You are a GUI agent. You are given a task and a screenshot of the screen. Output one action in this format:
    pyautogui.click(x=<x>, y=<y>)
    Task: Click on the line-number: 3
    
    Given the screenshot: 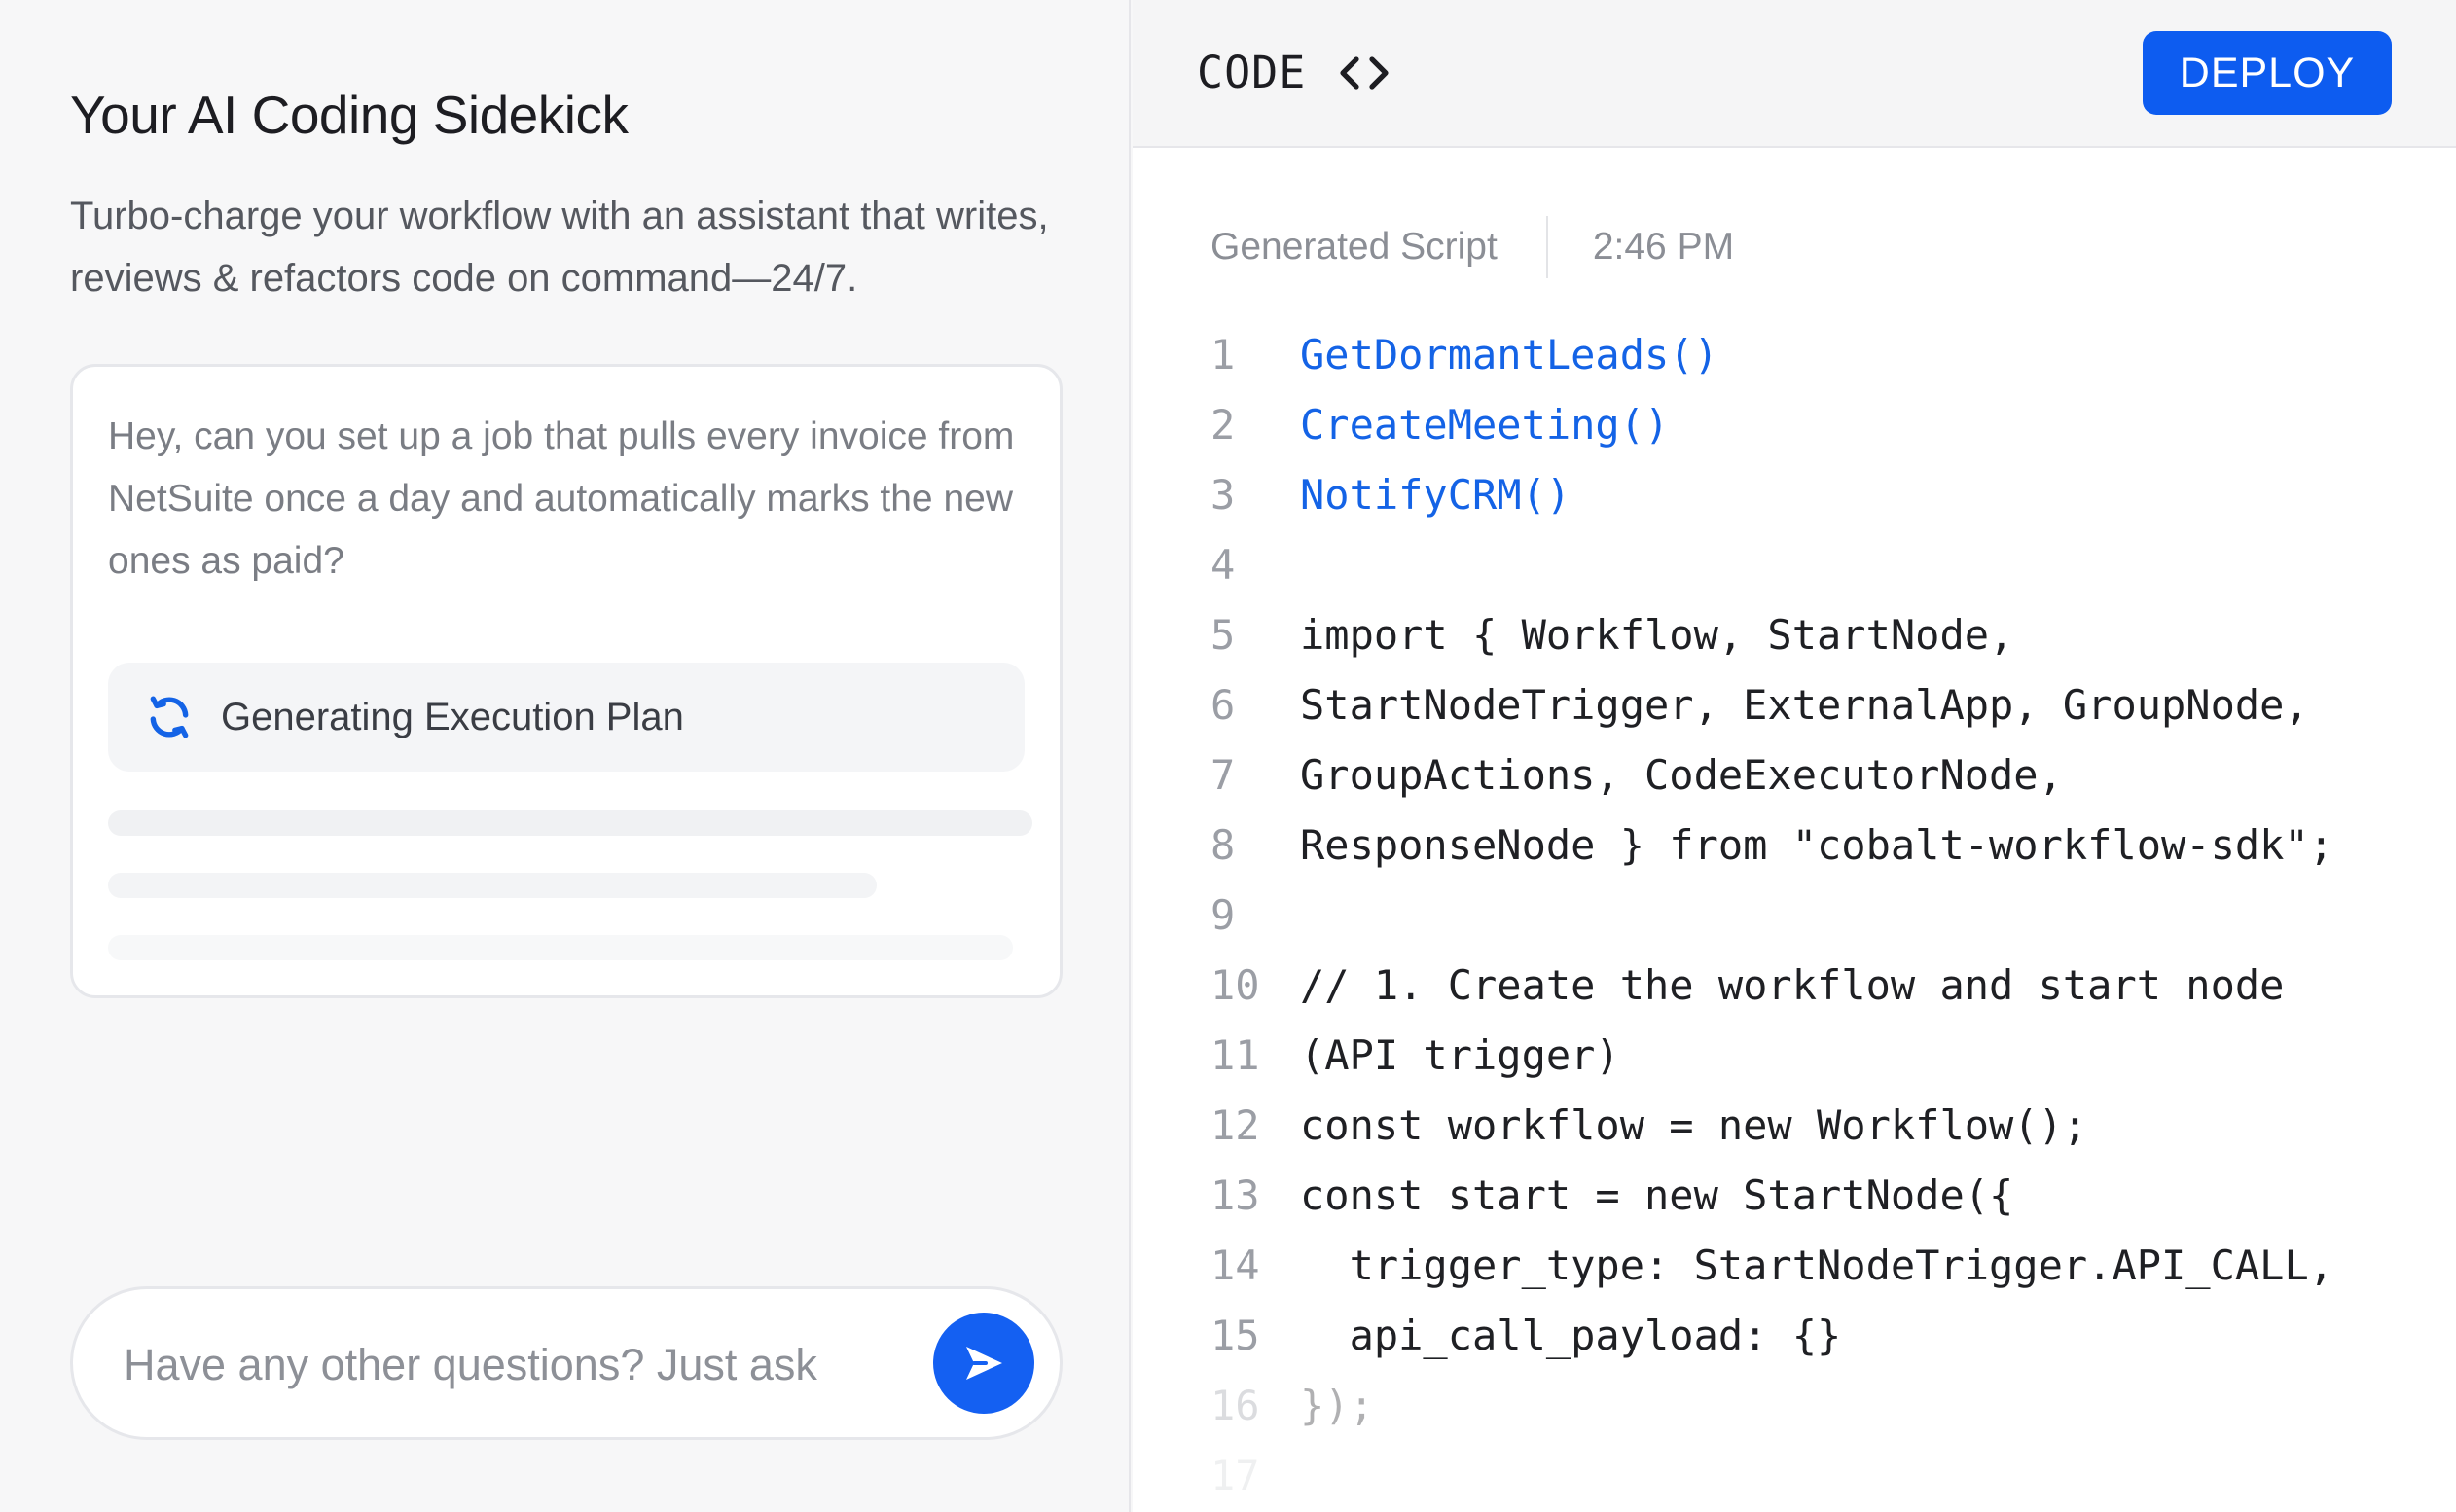 What is the action you would take?
    pyautogui.click(x=1223, y=494)
    